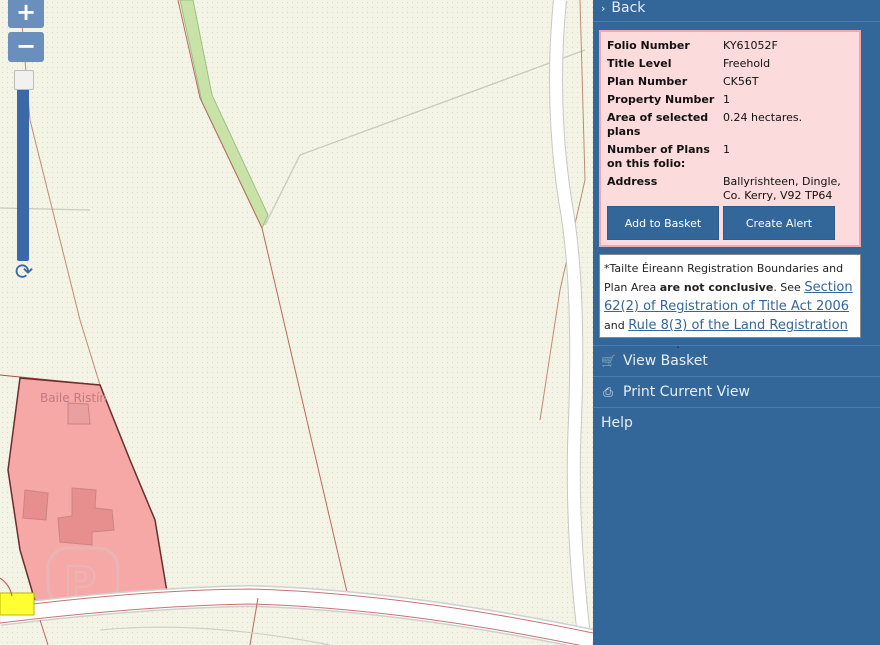  Describe the element at coordinates (779, 223) in the screenshot. I see `create-alert-button: Create Alert` at that location.